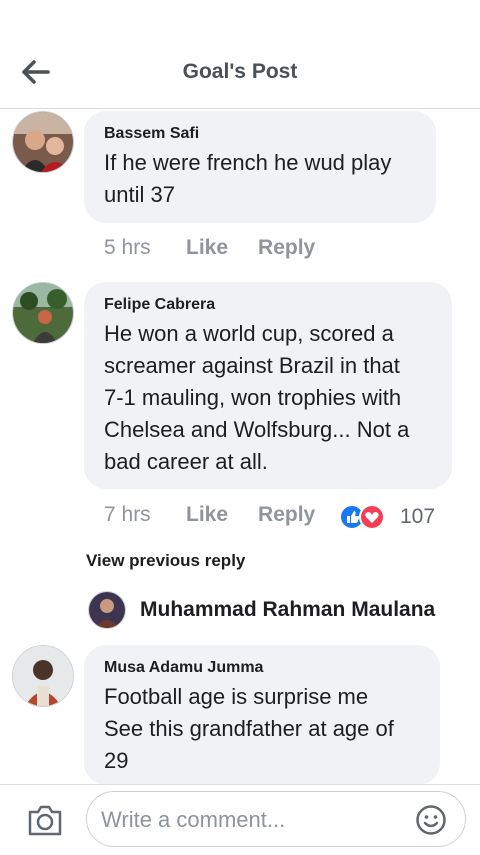 The height and width of the screenshot is (855, 480). Describe the element at coordinates (262, 668) in the screenshot. I see `comment-author: Musa Adamu Jumma` at that location.